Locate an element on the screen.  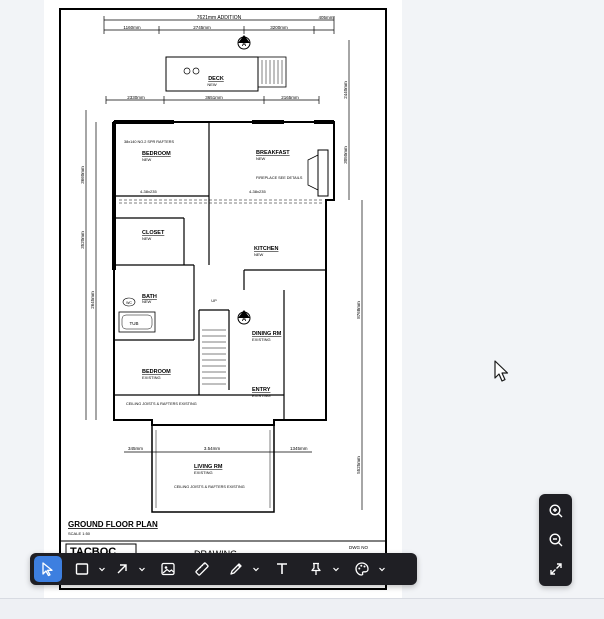
palette-options-button is located at coordinates (382, 569).